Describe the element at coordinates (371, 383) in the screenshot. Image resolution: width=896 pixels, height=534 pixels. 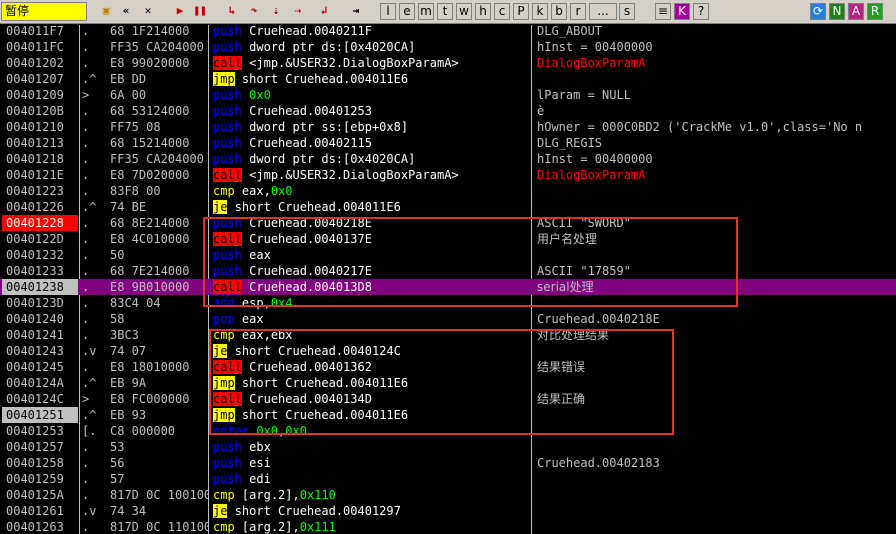
I see `disassembly: jmp short Cruehead.004011E6` at that location.